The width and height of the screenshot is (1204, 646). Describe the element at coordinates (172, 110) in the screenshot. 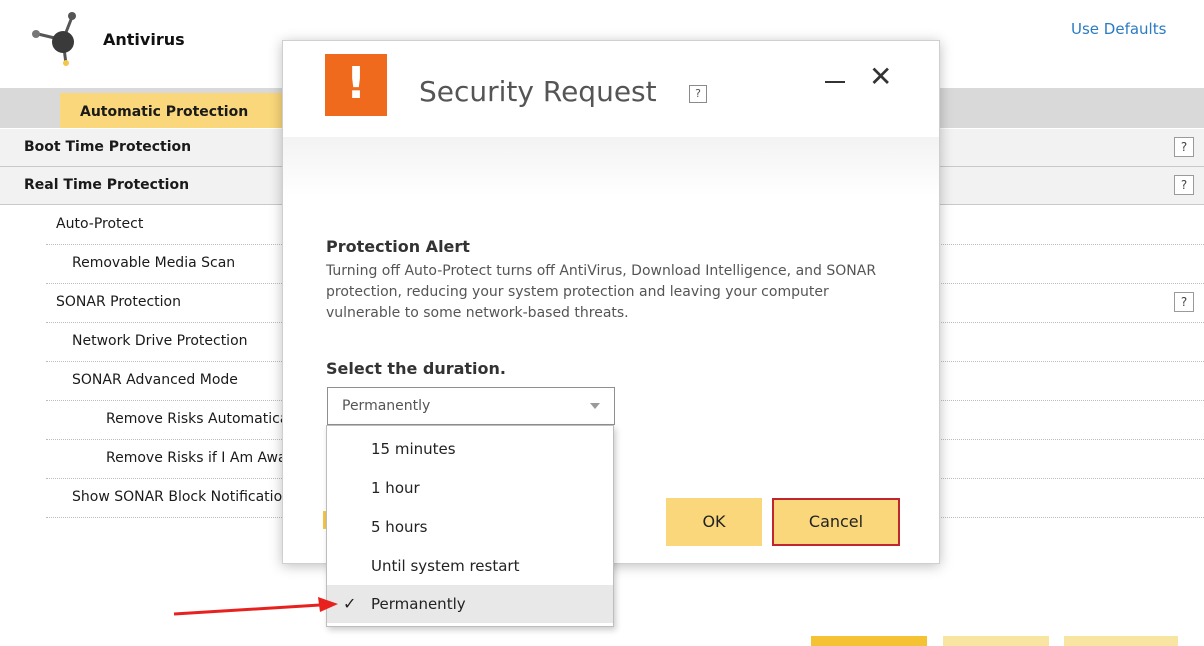

I see `tab-automatic-protection: Automatic Protection` at that location.